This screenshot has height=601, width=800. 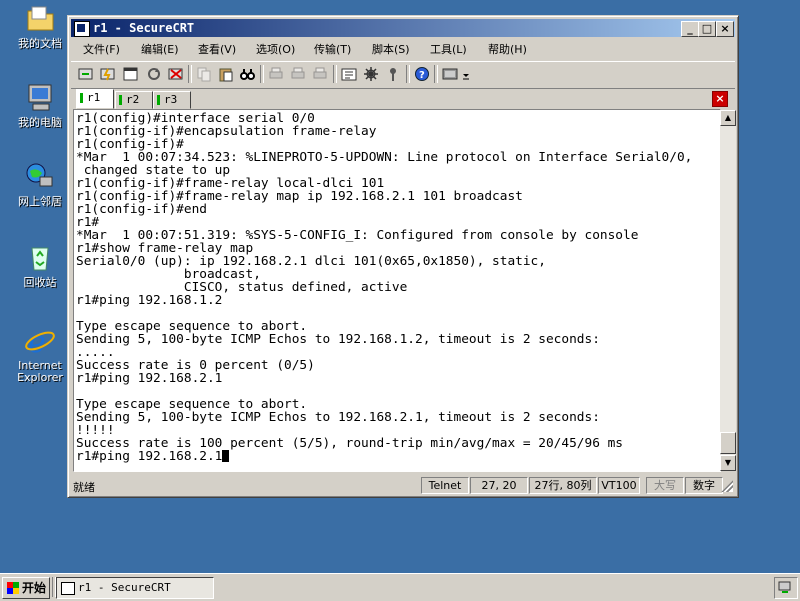 I want to click on title-bar: r1 - SecureCRT _ □ ×, so click(x=403, y=28).